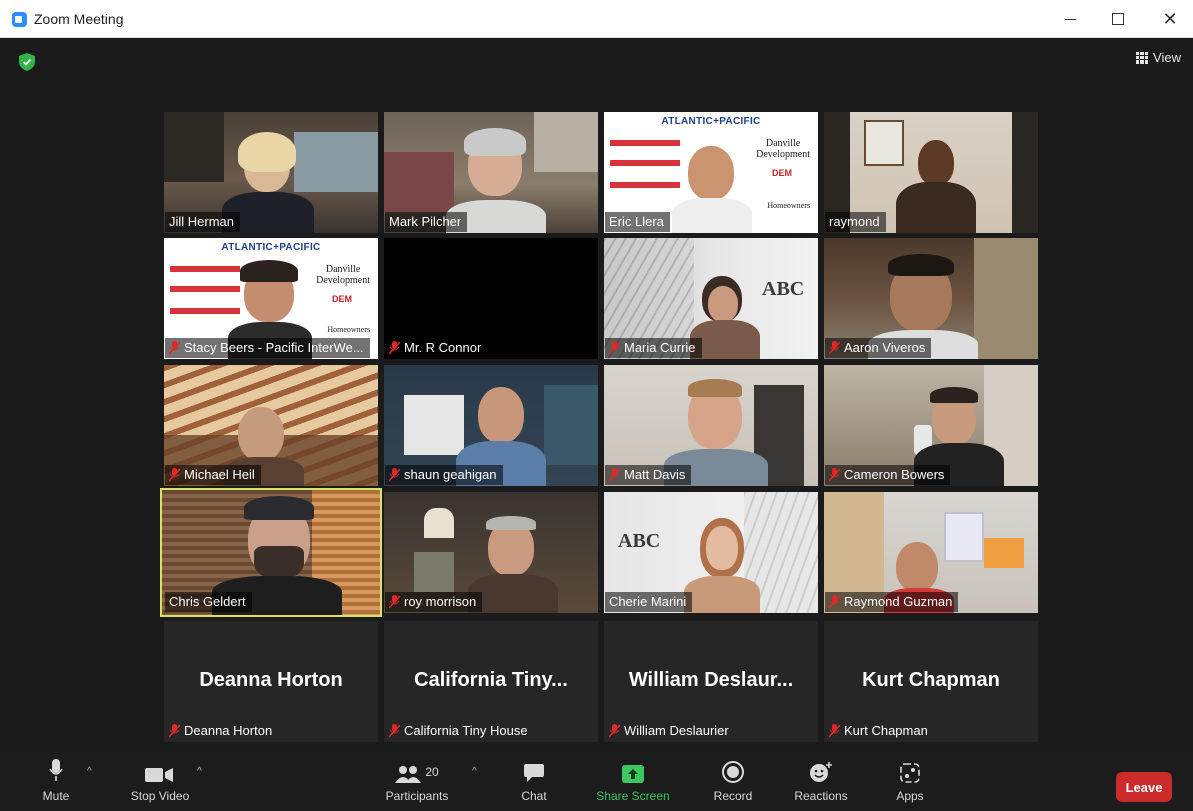 The width and height of the screenshot is (1193, 811). I want to click on participant-display-name: Kurt Chapman, so click(931, 680).